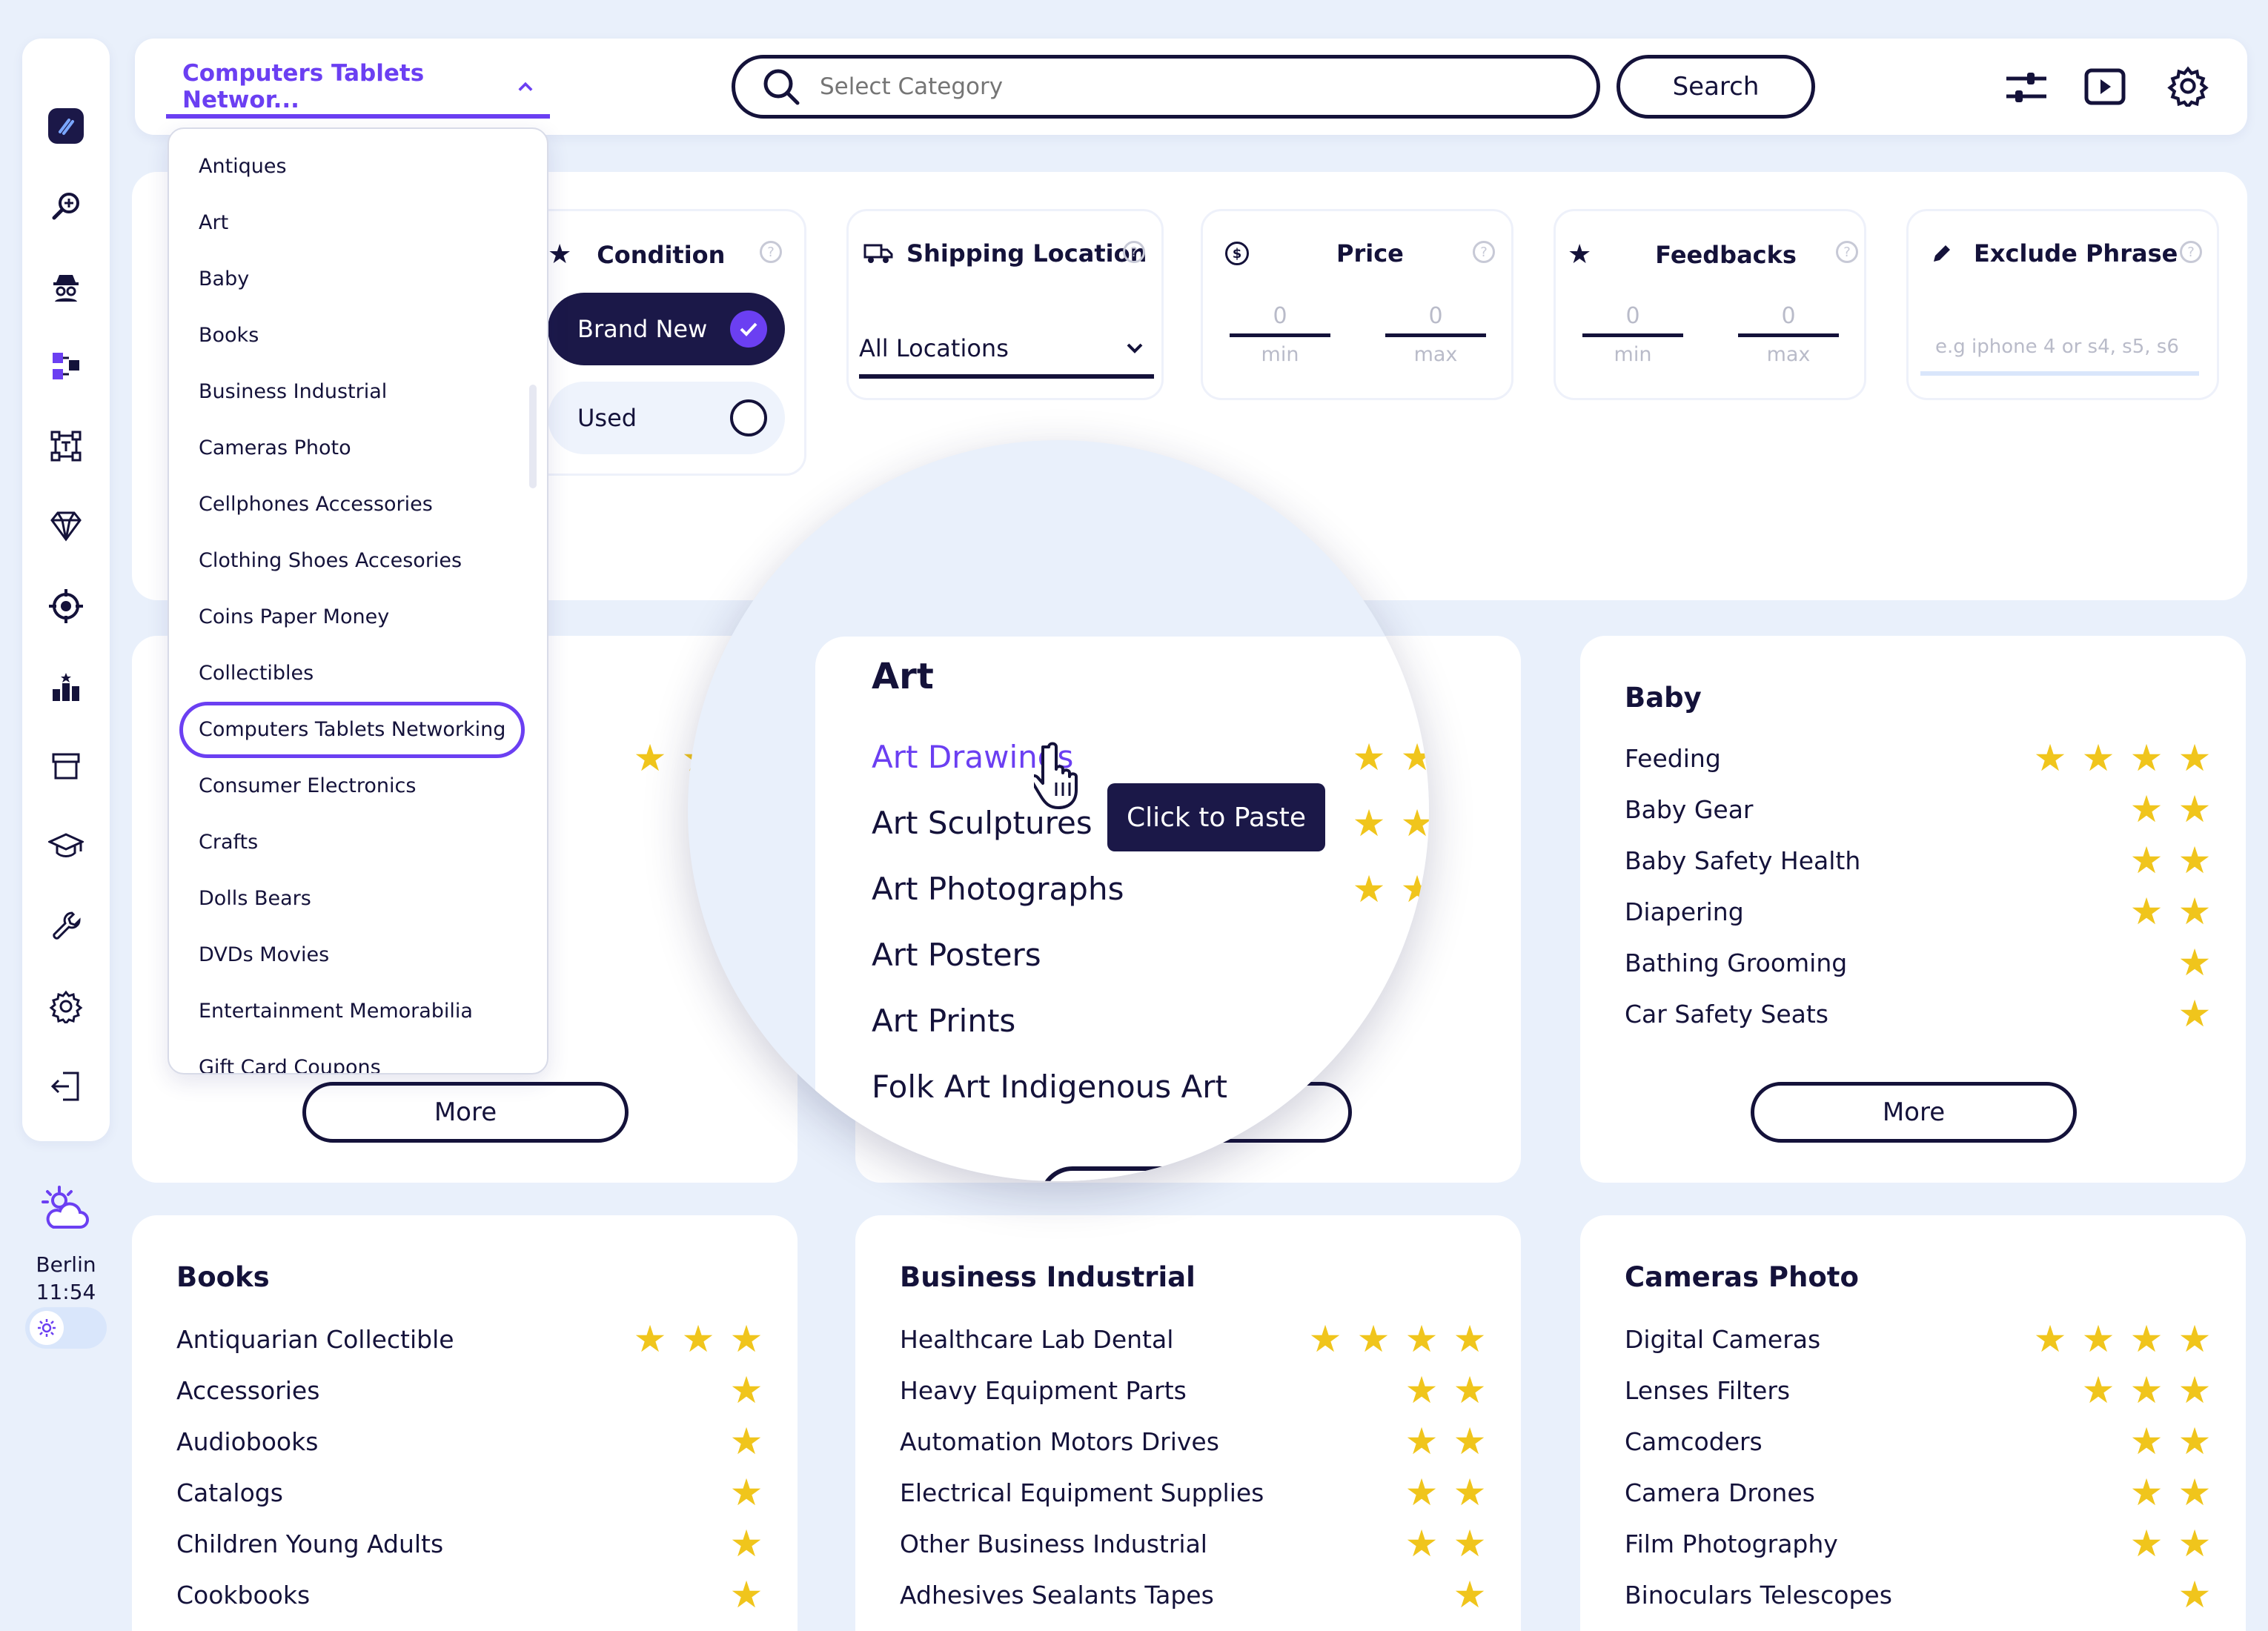 The width and height of the screenshot is (2268, 1631). What do you see at coordinates (66, 1244) in the screenshot?
I see `weather-widget: Berlin 11:54` at bounding box center [66, 1244].